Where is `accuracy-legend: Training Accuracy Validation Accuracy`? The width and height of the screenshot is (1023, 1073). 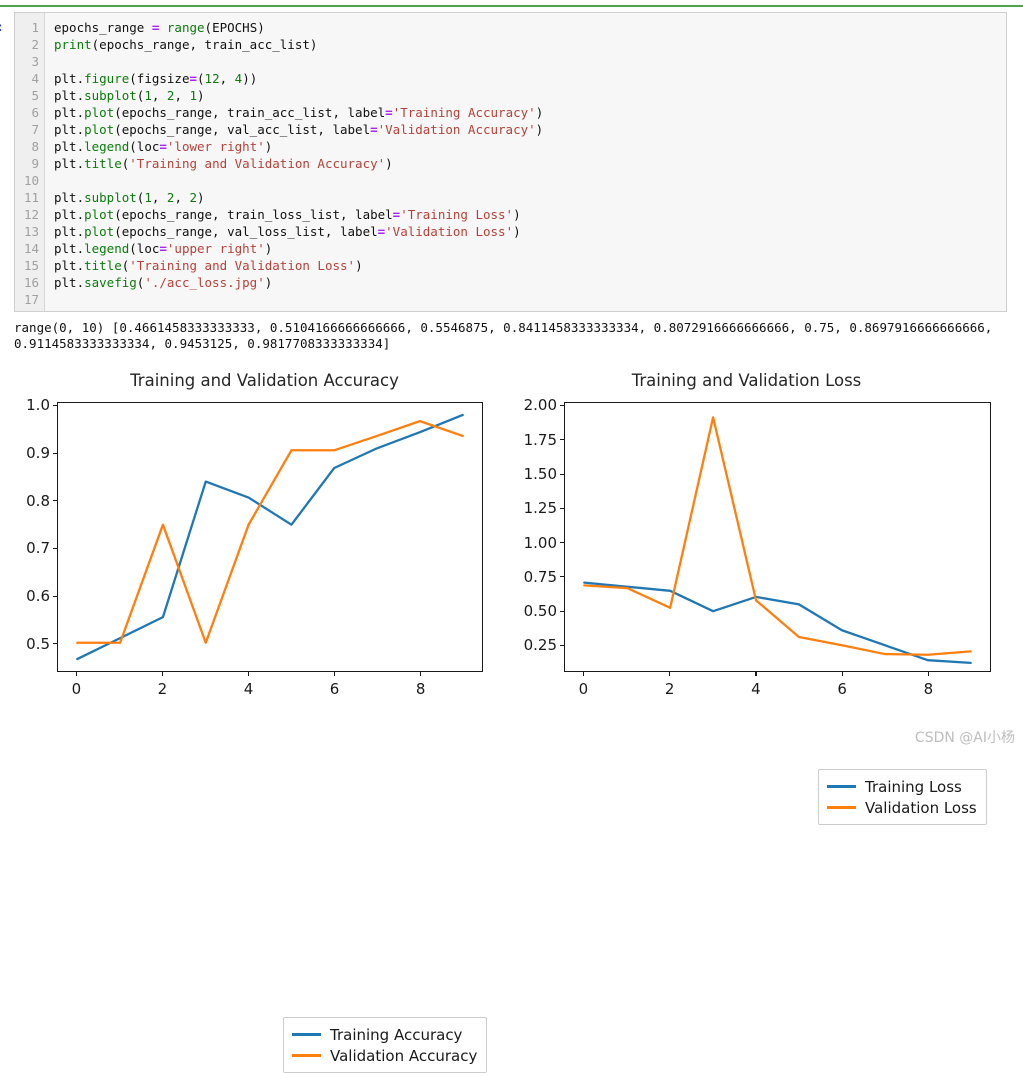 accuracy-legend: Training Accuracy Validation Accuracy is located at coordinates (385, 1045).